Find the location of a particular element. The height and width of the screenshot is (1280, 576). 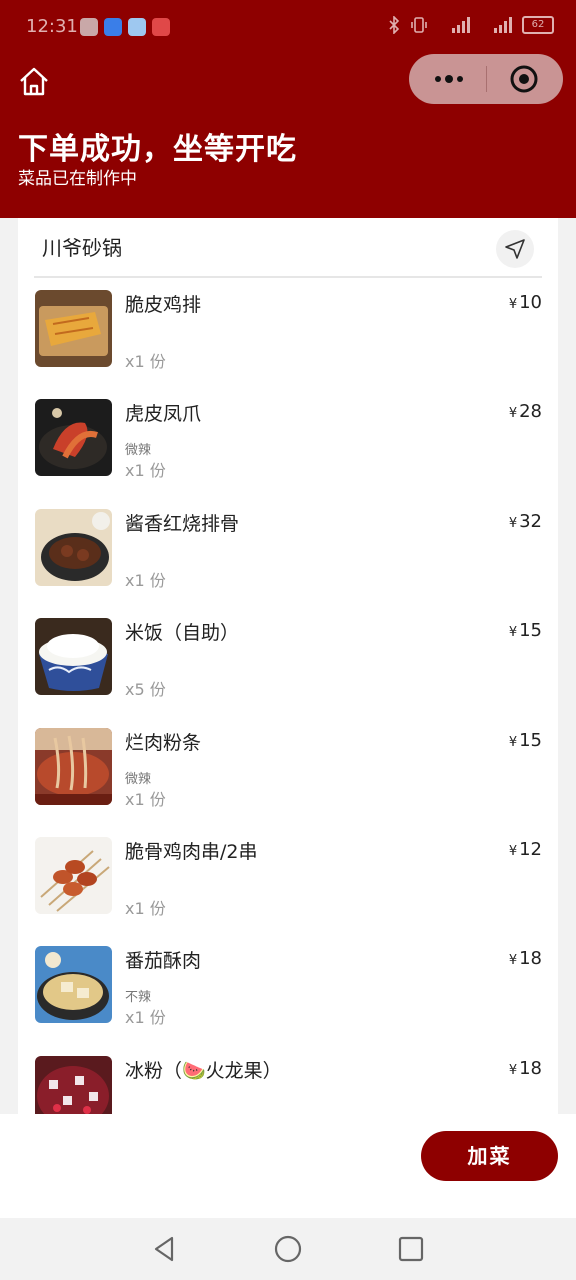

close-mini-program-button is located at coordinates (524, 79).